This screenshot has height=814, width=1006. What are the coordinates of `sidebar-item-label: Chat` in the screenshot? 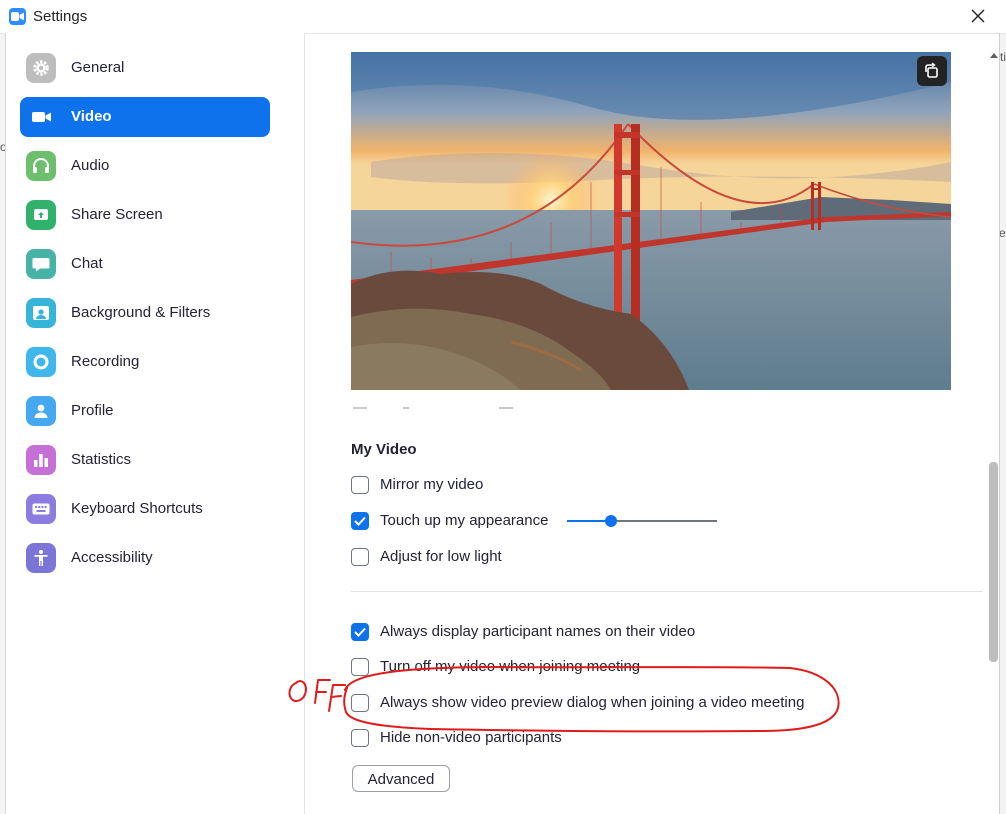 It's located at (87, 263).